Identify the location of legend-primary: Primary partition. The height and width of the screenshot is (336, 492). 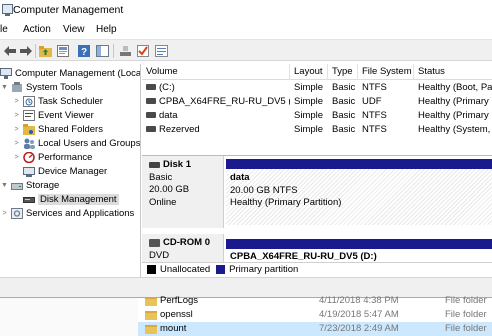
(264, 269).